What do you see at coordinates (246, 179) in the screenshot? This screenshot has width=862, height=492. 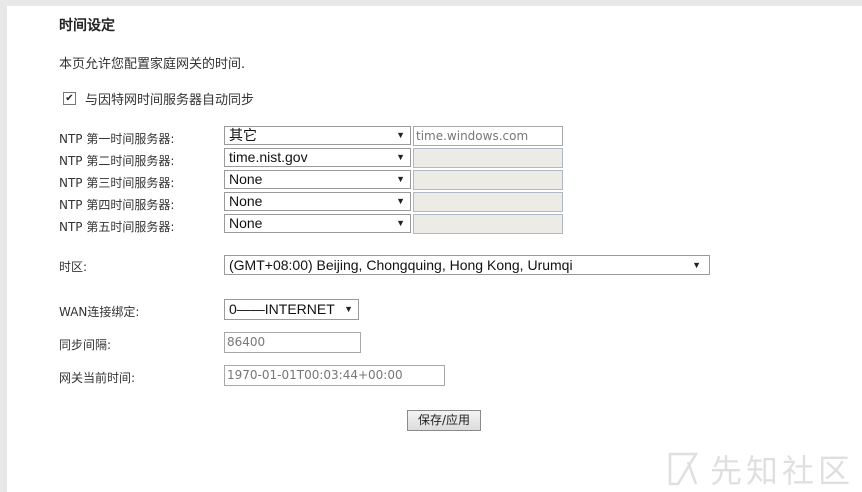 I see `ntp3-selected: None` at bounding box center [246, 179].